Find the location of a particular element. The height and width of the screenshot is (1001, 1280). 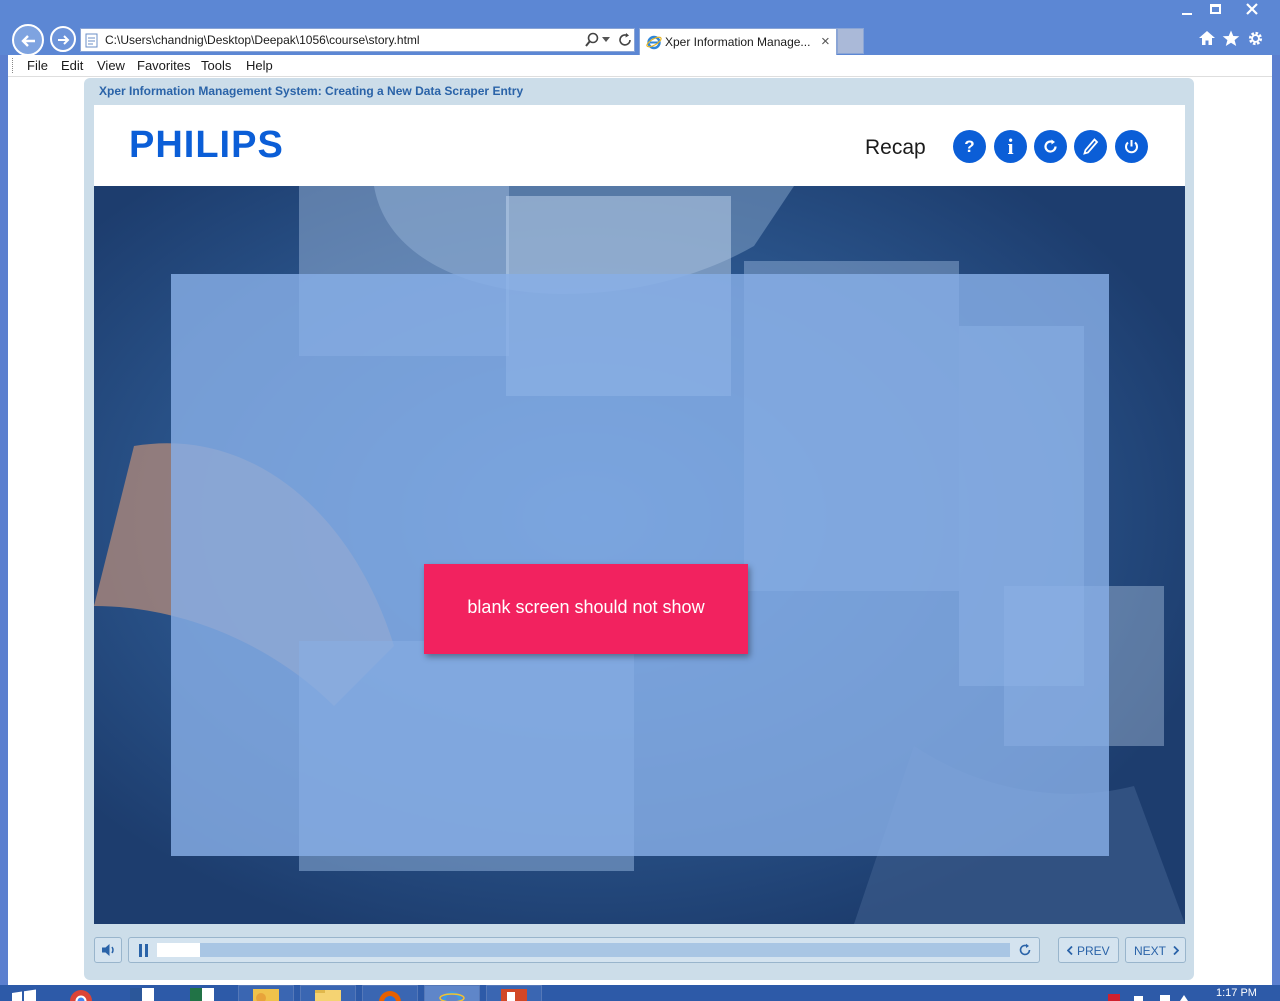

pencil-icon is located at coordinates (1091, 146).